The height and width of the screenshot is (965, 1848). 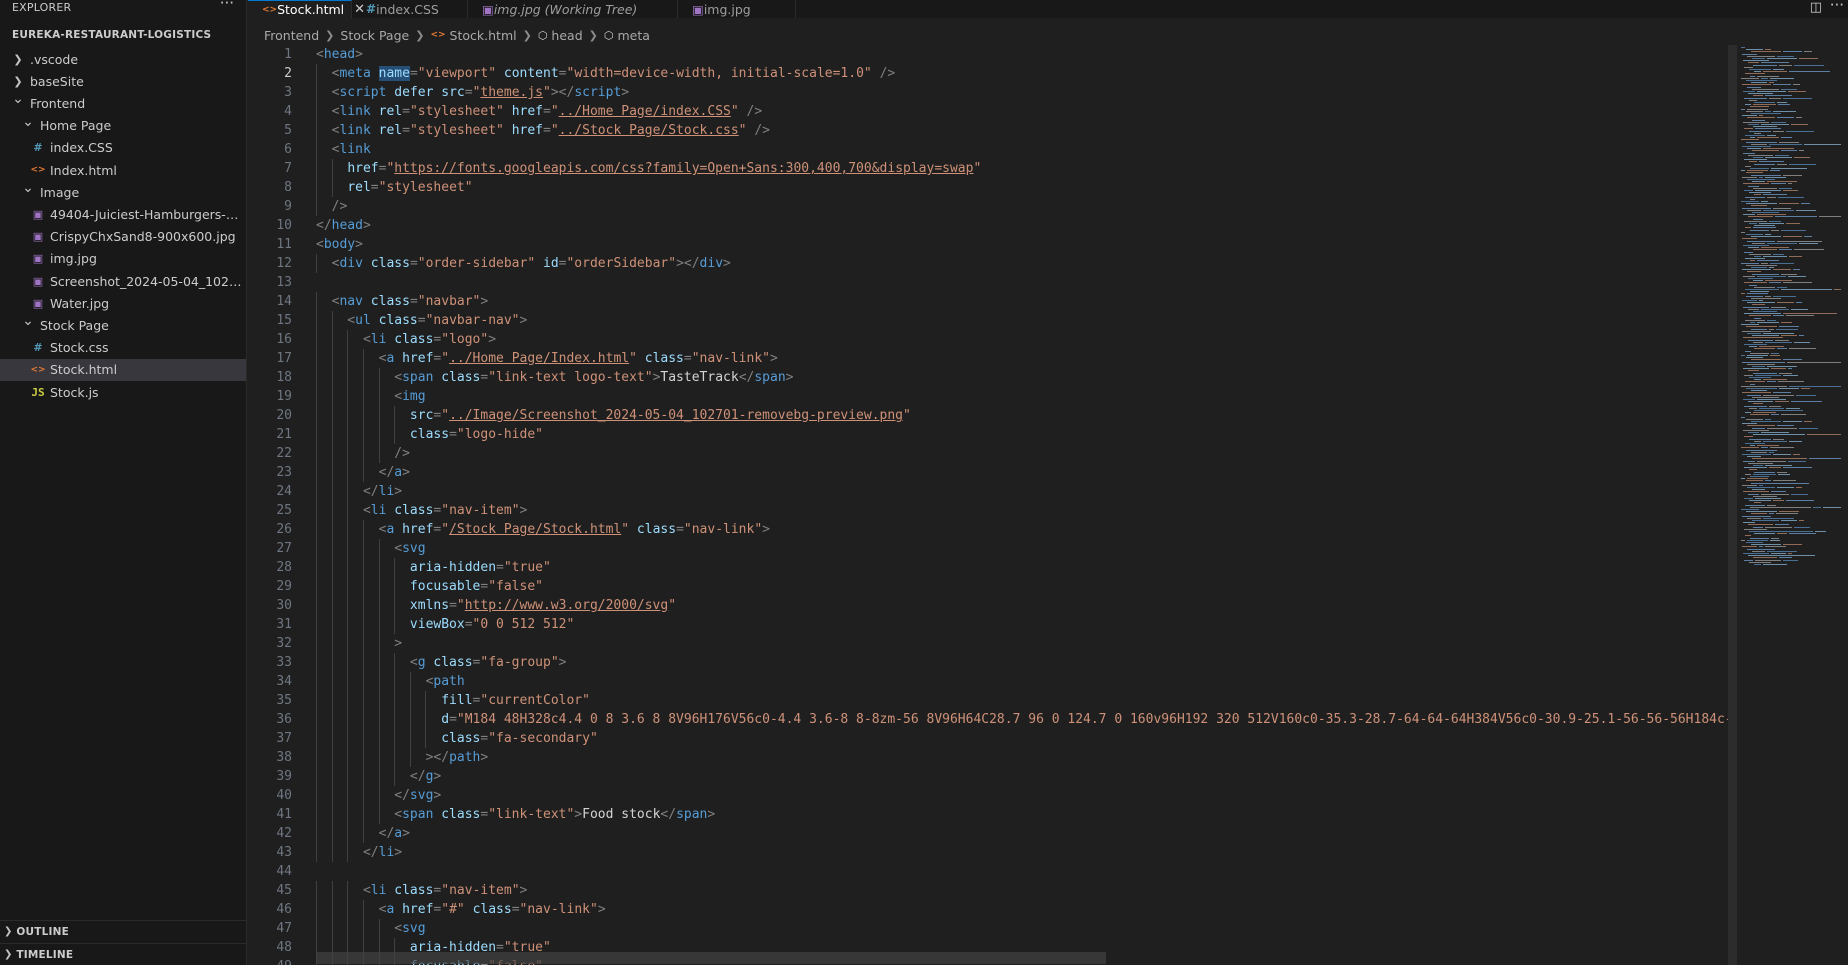 I want to click on breadcrumb-item: Stock Page, so click(x=374, y=35).